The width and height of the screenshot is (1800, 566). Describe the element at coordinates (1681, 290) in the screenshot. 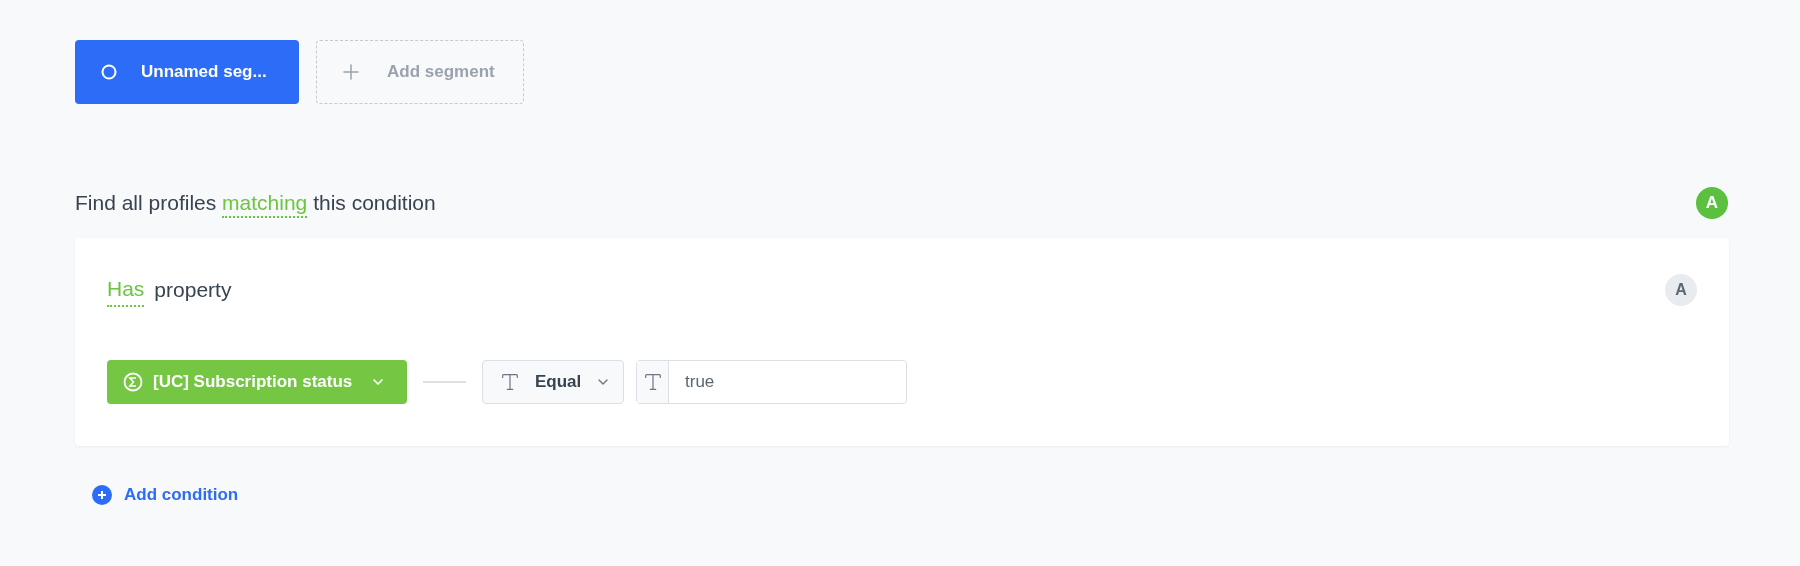

I see `condition-badge: A` at that location.